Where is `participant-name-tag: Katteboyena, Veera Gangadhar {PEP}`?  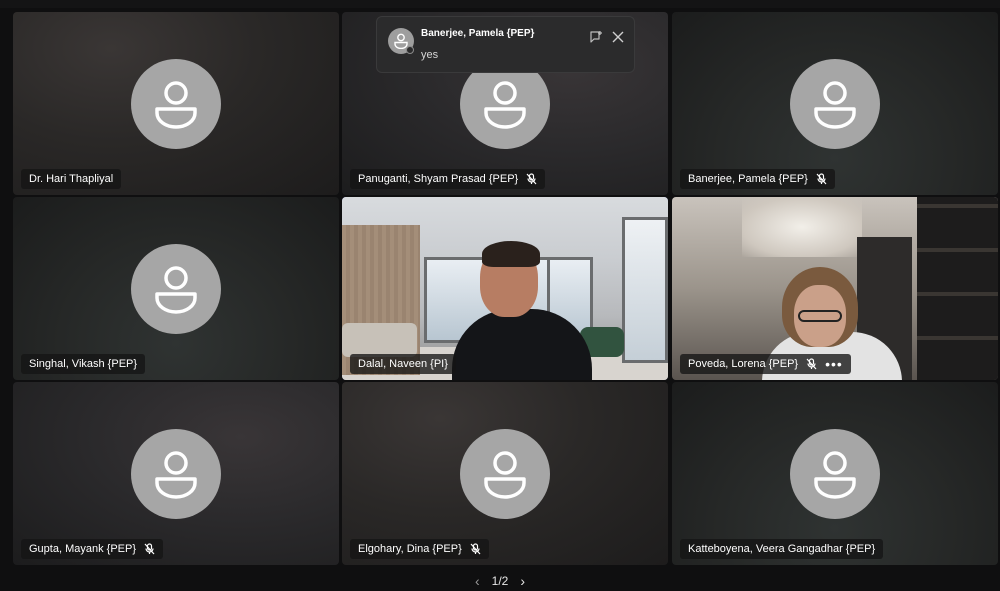 participant-name-tag: Katteboyena, Veera Gangadhar {PEP} is located at coordinates (782, 549).